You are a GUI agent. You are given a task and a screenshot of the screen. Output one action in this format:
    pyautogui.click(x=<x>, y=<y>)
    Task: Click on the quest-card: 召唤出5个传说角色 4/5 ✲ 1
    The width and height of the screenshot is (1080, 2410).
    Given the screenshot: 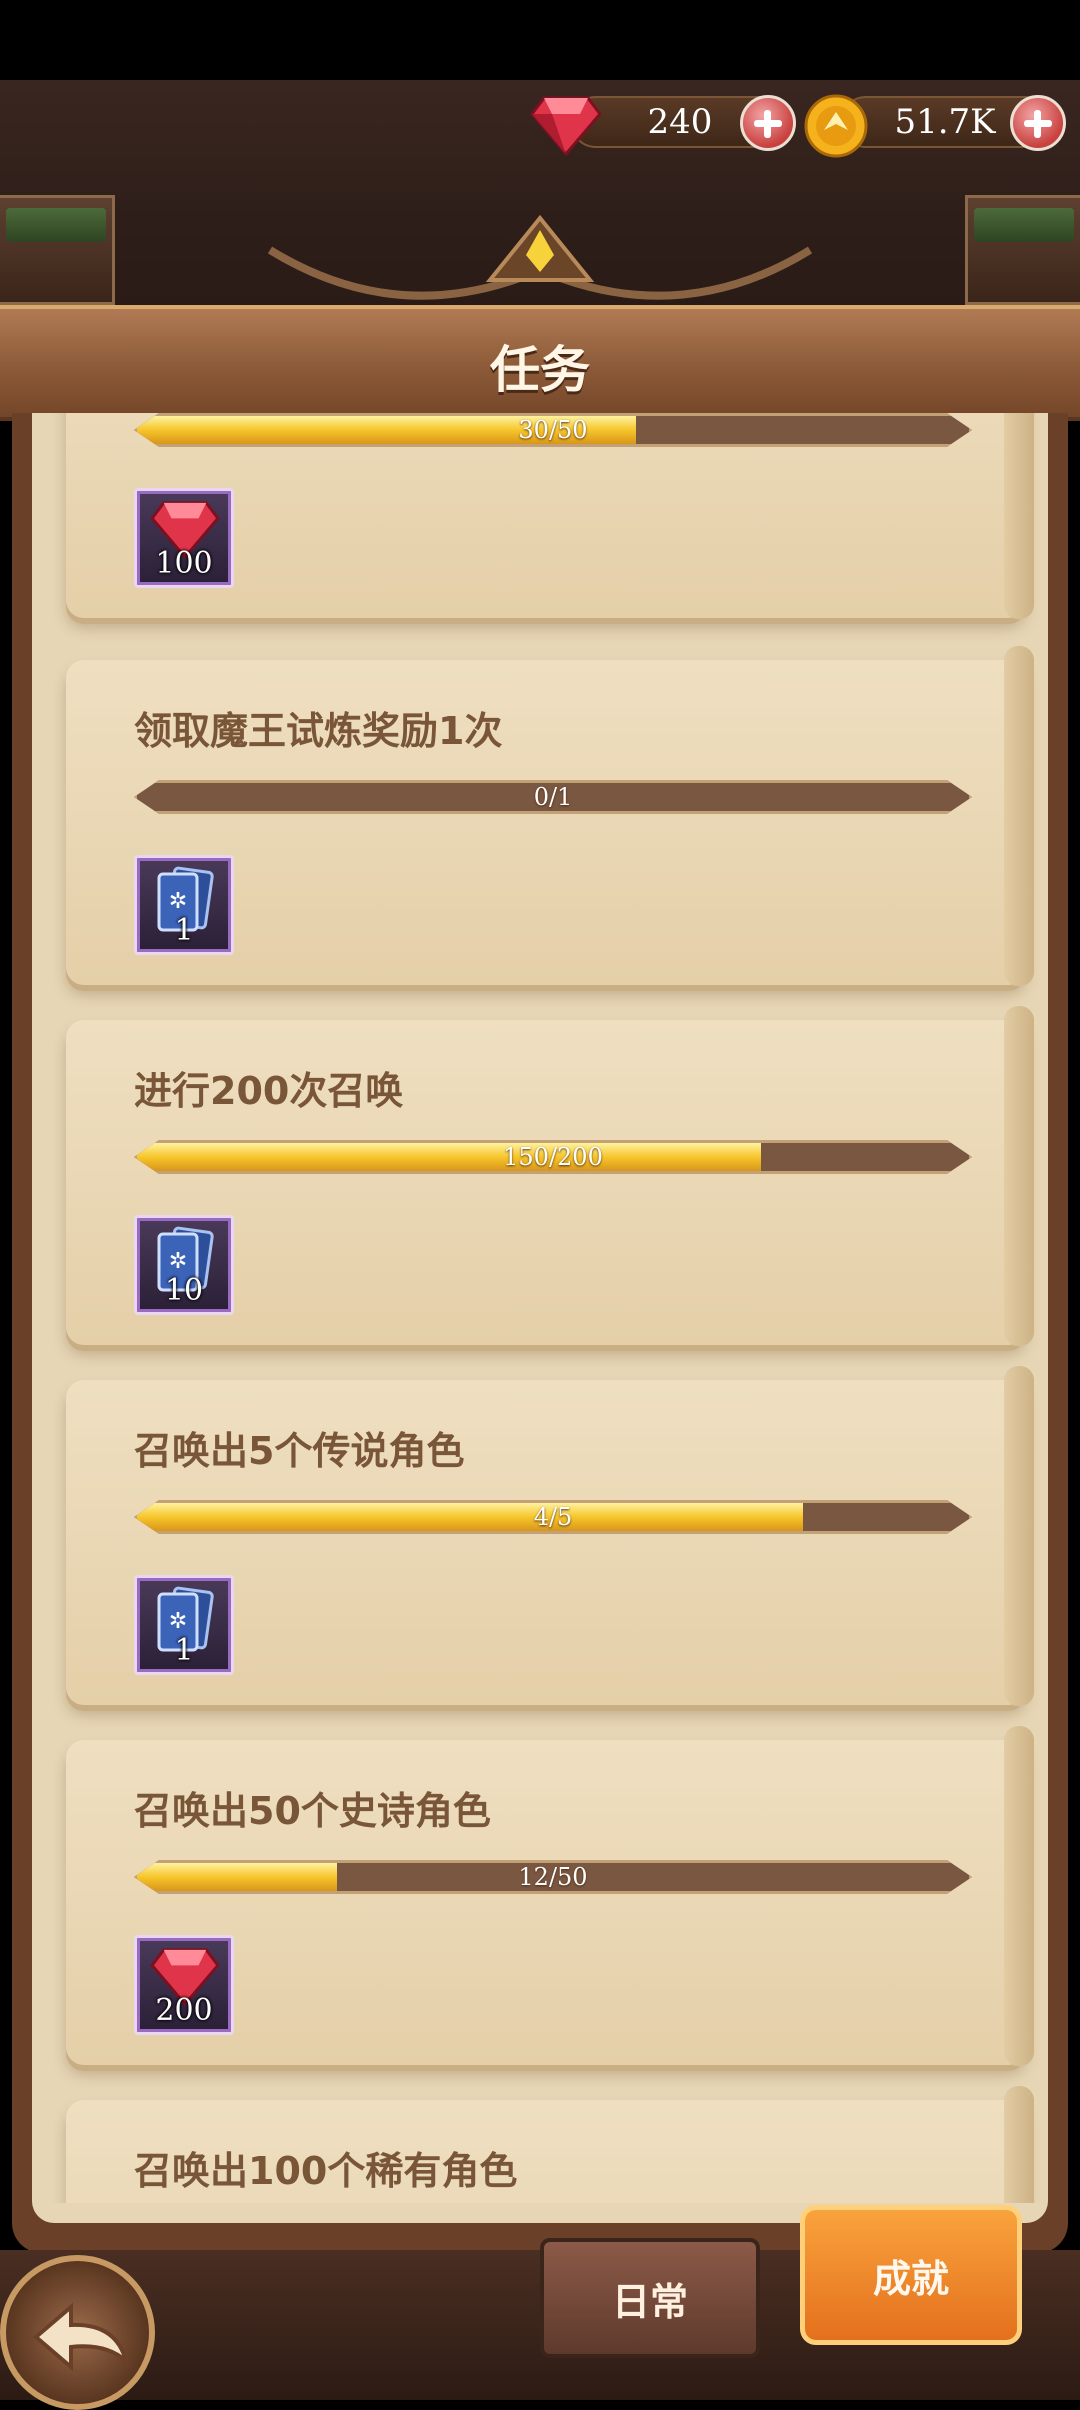 What is the action you would take?
    pyautogui.click(x=550, y=1536)
    